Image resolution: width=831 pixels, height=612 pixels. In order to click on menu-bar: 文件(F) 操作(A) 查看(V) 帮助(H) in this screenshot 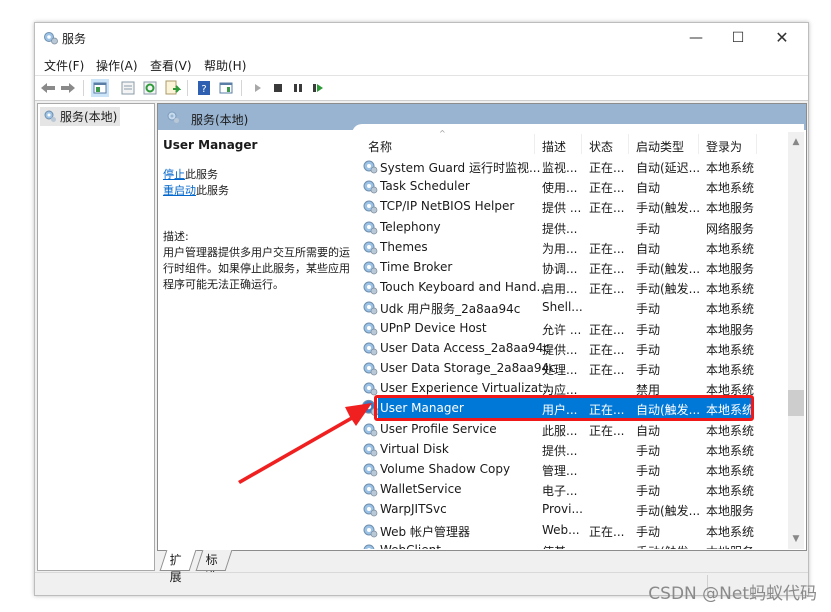, I will do `click(421, 64)`.